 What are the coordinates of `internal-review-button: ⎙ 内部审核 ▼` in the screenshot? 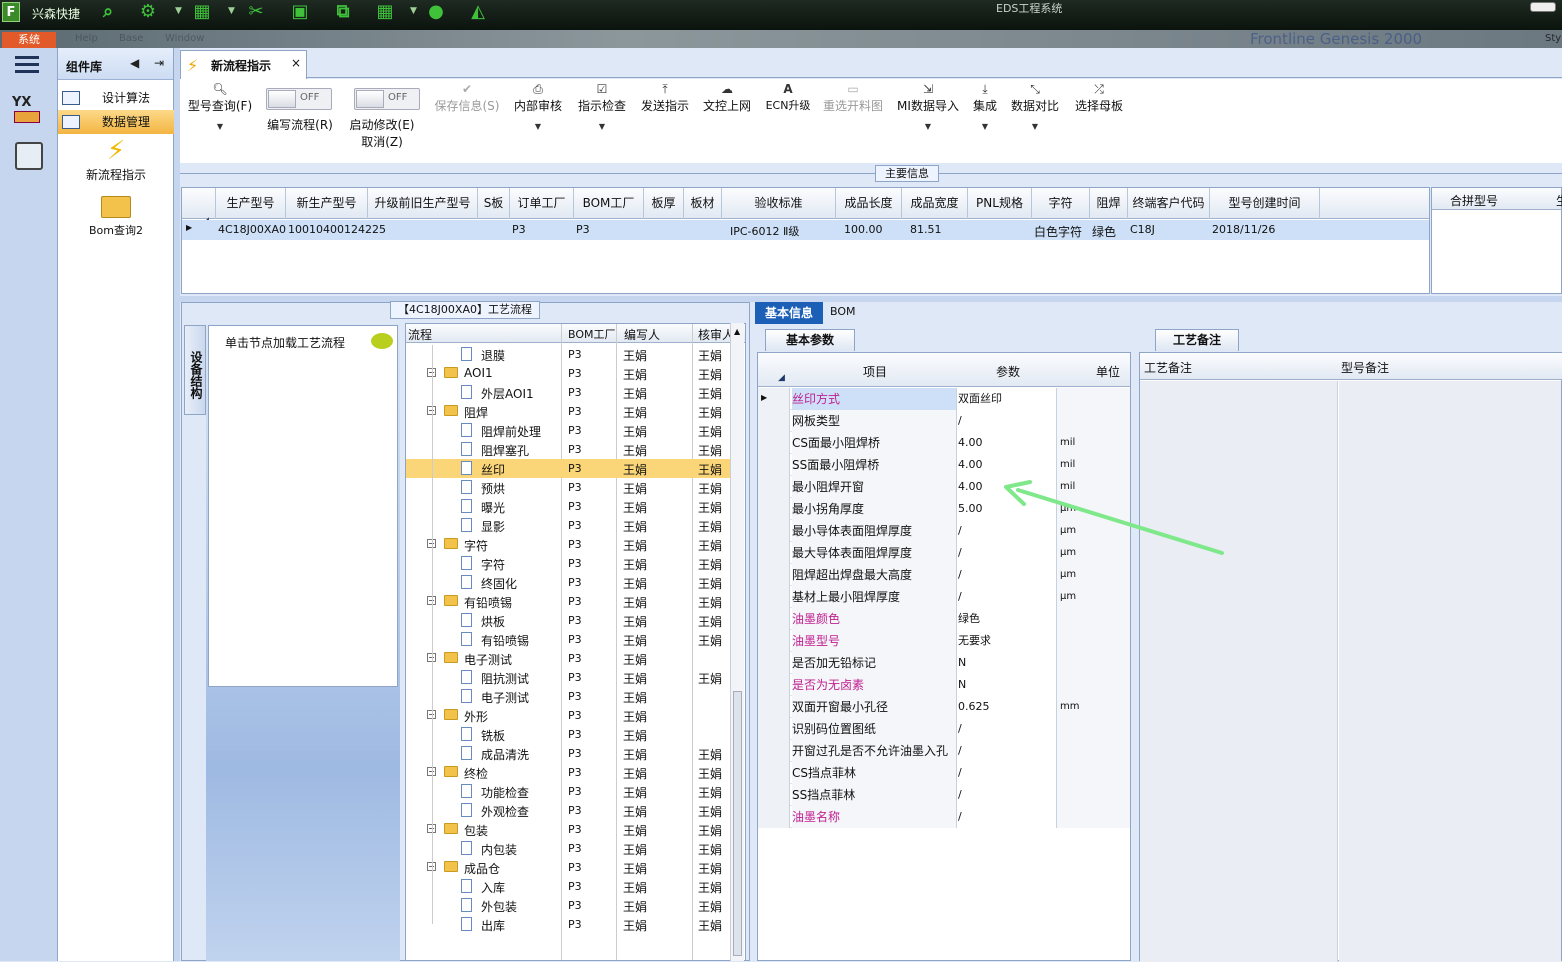 It's located at (538, 106).